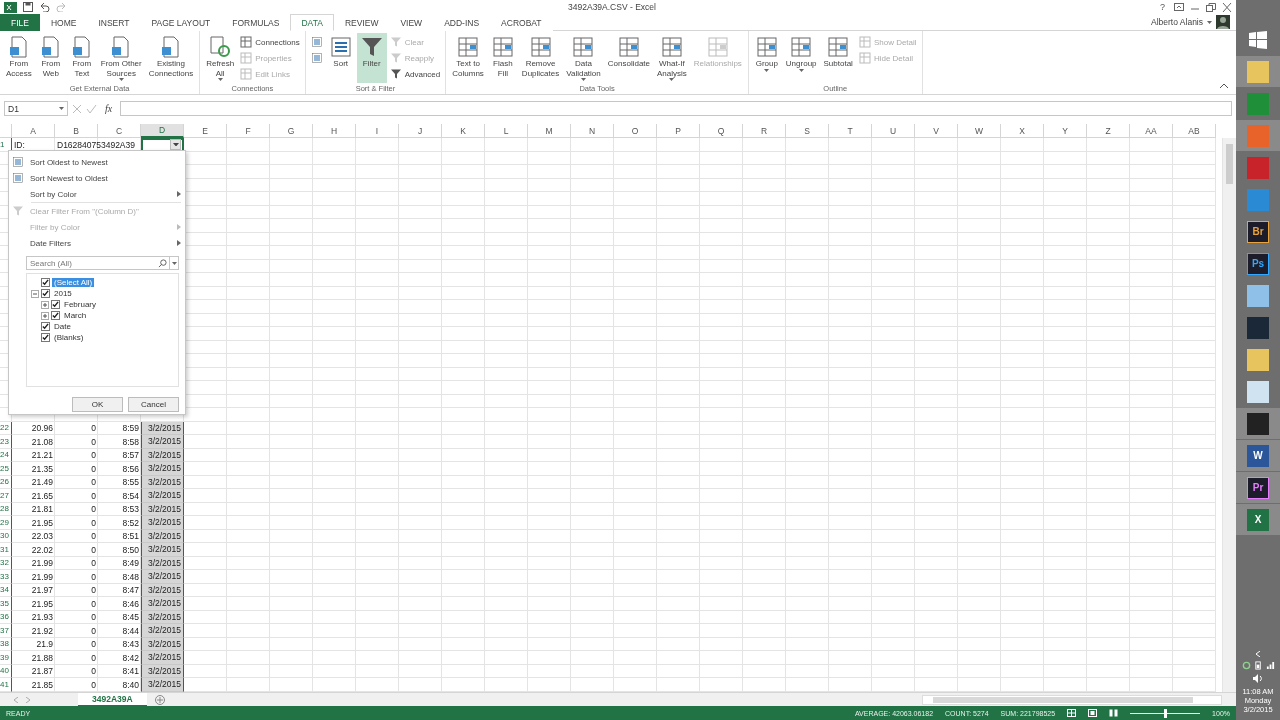 The image size is (1280, 720). Describe the element at coordinates (36, 108) in the screenshot. I see `name-box: D1` at that location.